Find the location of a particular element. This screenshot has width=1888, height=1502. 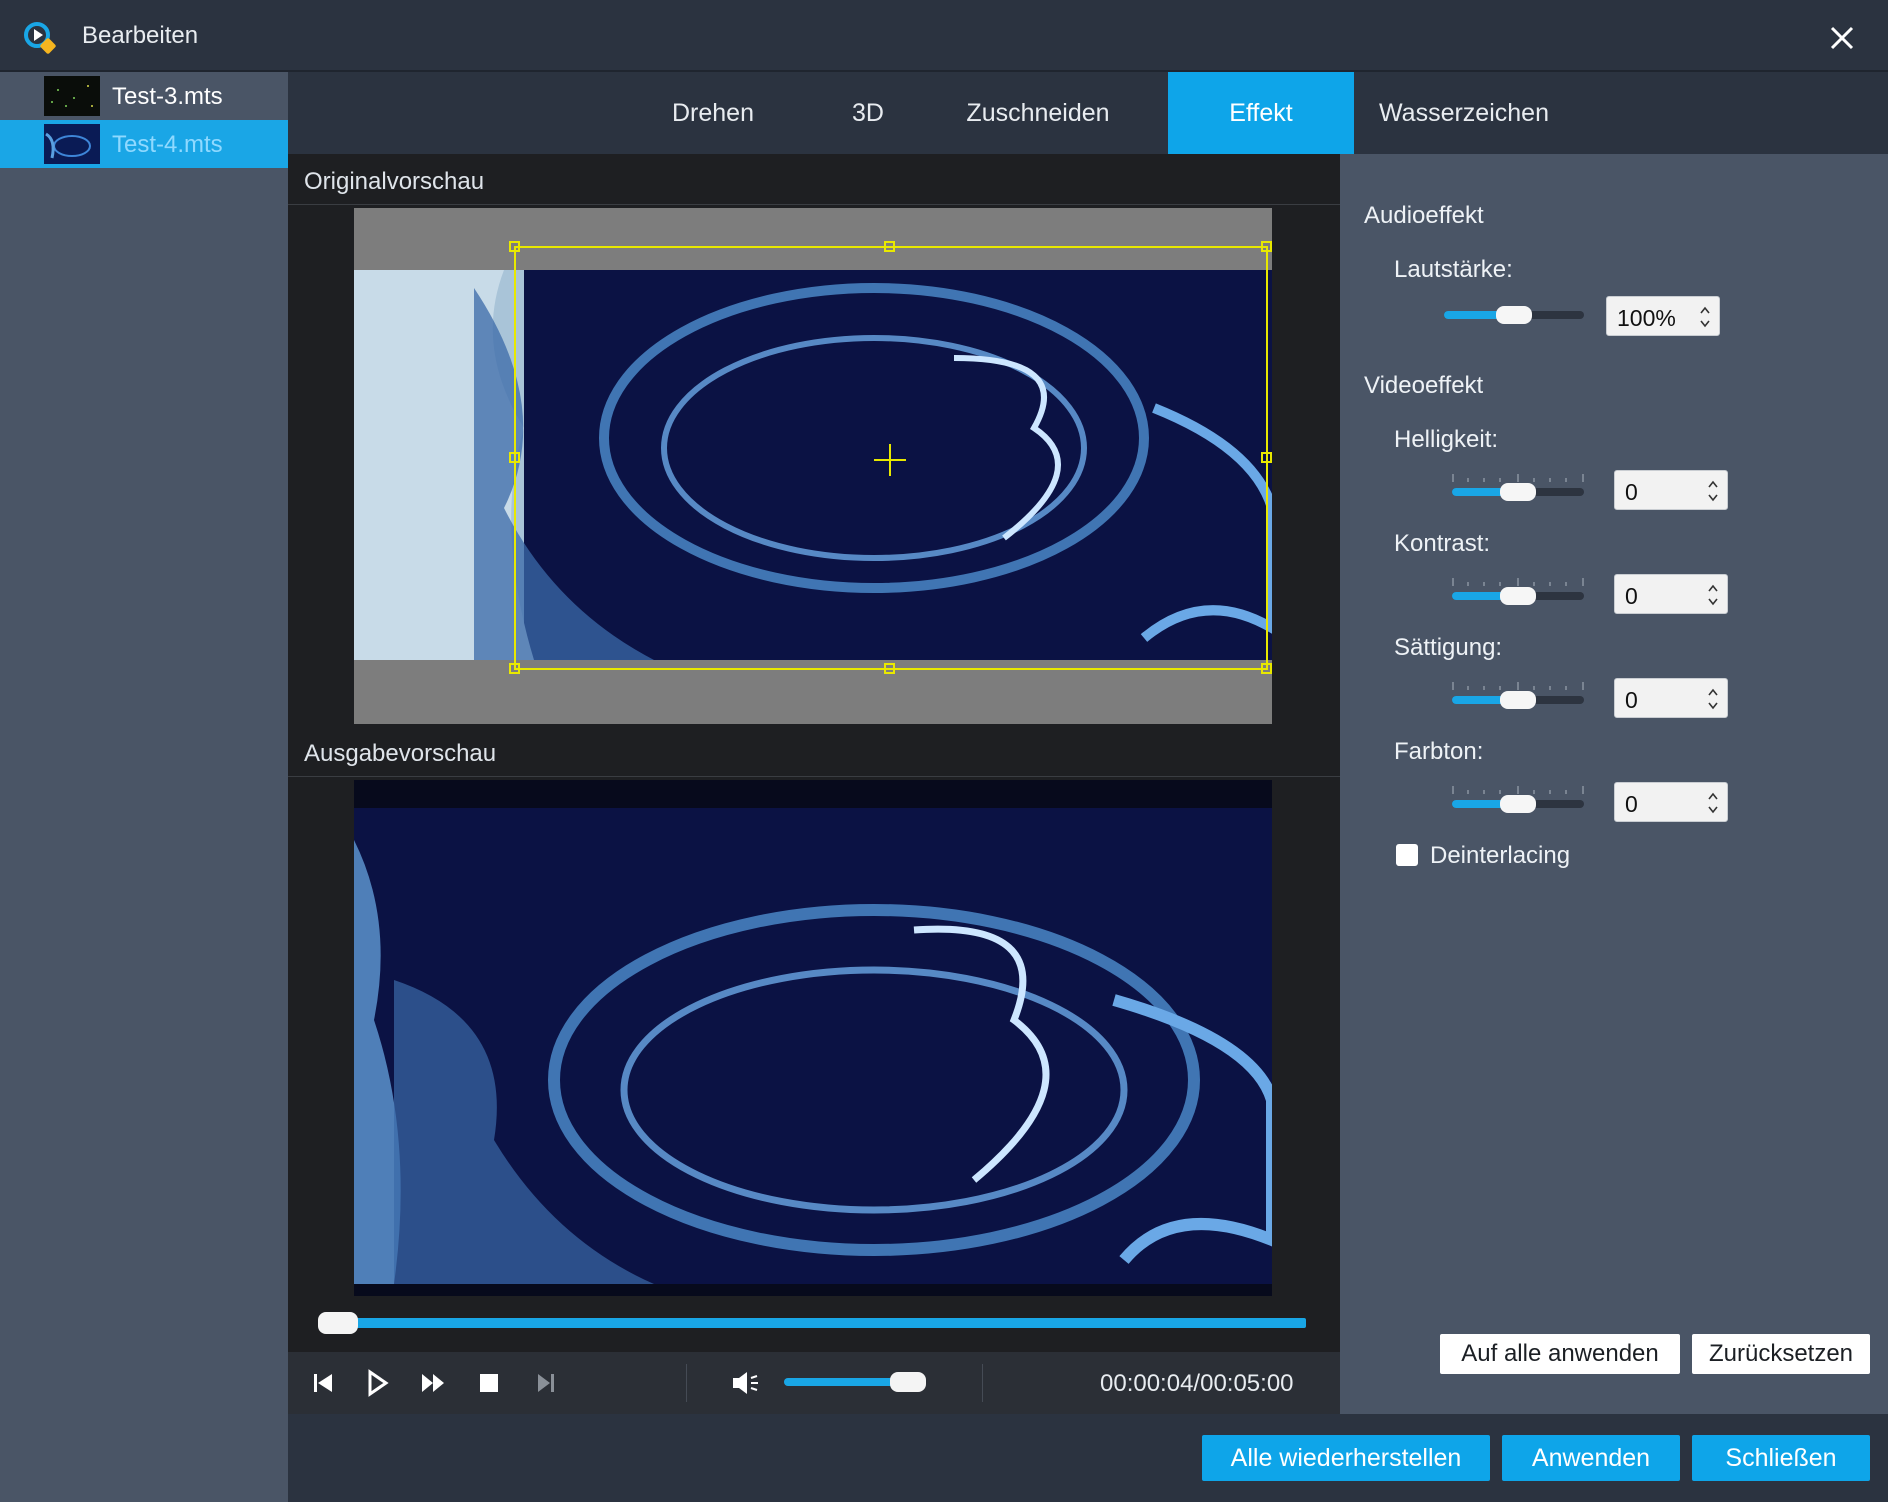

file-item: Test-3.mts is located at coordinates (144, 96).